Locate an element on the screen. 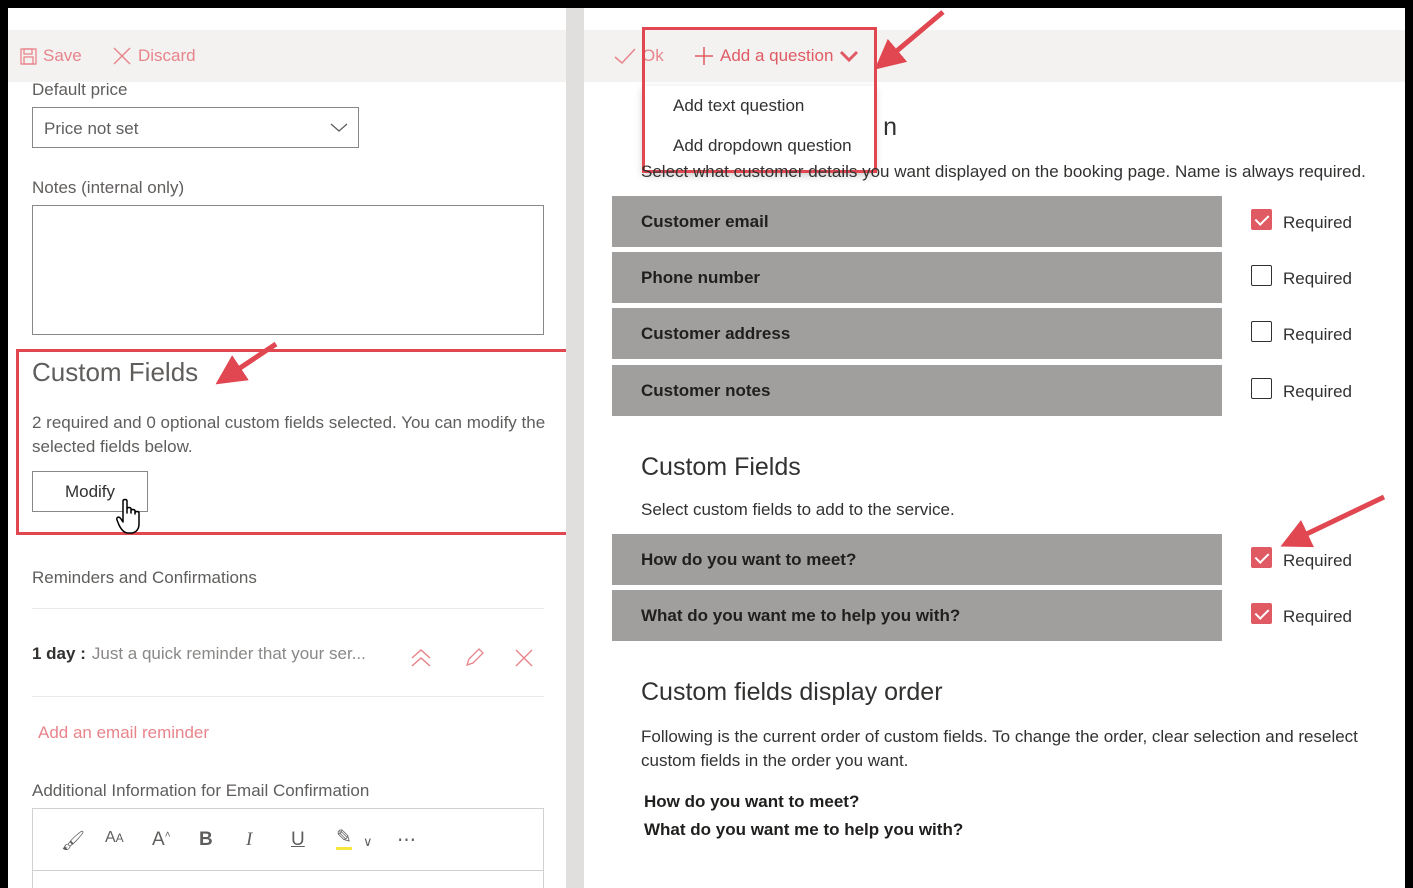 The height and width of the screenshot is (888, 1413). field-name: How do you want to meet? is located at coordinates (749, 559).